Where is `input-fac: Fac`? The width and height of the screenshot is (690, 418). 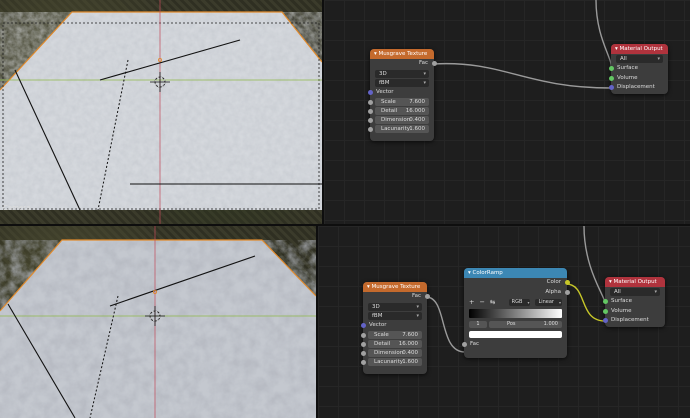 input-fac: Fac is located at coordinates (514, 345).